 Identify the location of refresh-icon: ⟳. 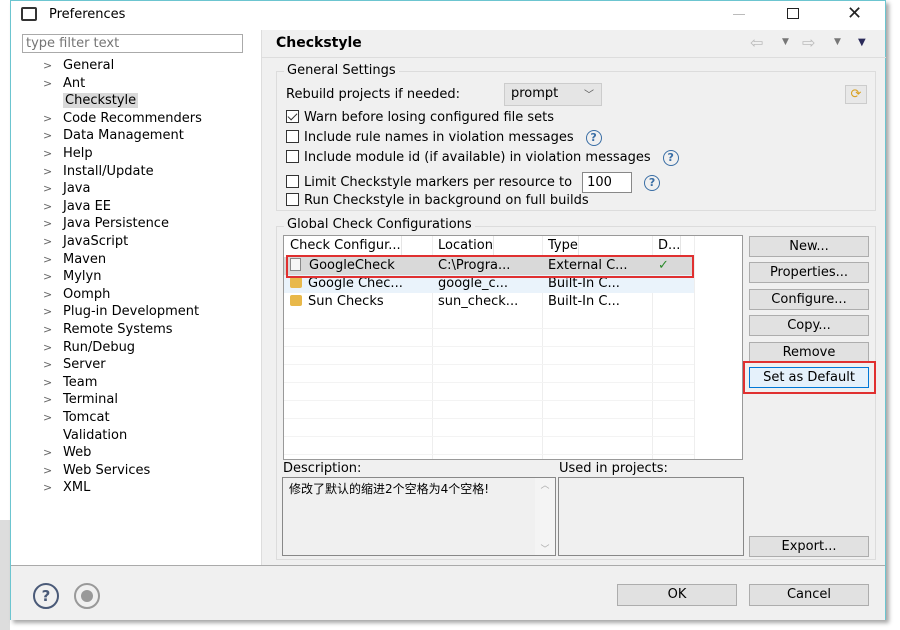
(856, 94).